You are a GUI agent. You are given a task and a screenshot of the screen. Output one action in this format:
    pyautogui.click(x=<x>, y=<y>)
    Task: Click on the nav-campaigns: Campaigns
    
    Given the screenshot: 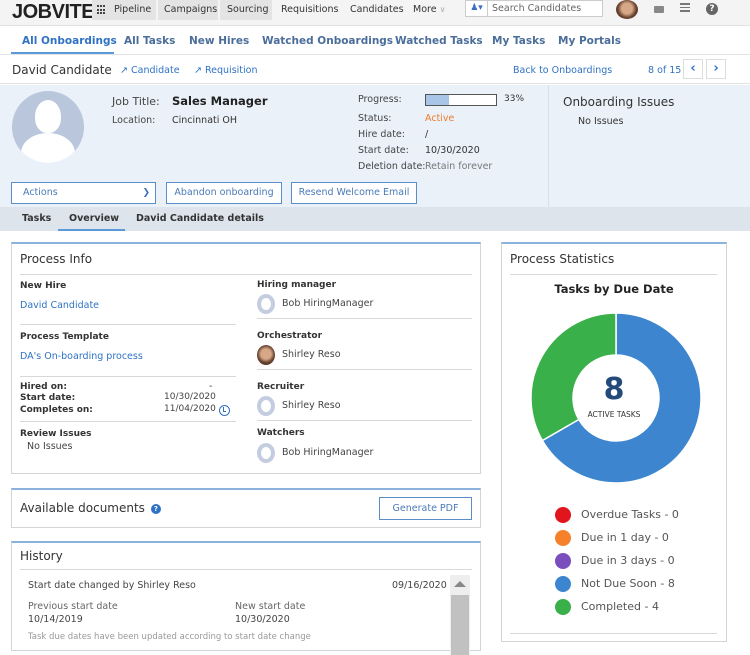 What is the action you would take?
    pyautogui.click(x=188, y=10)
    